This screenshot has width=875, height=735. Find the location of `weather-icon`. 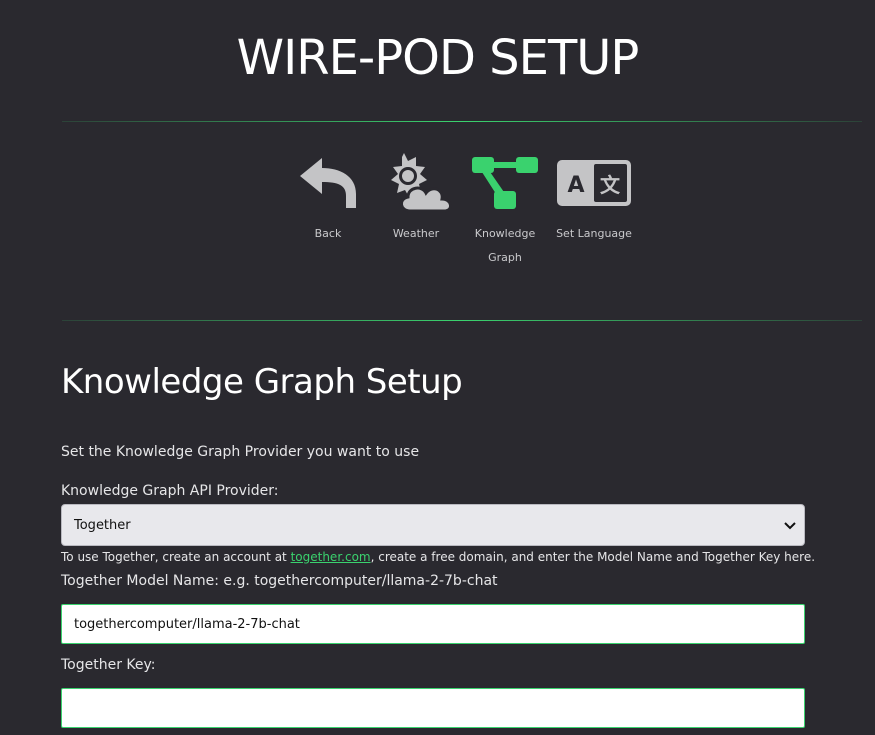

weather-icon is located at coordinates (416, 183).